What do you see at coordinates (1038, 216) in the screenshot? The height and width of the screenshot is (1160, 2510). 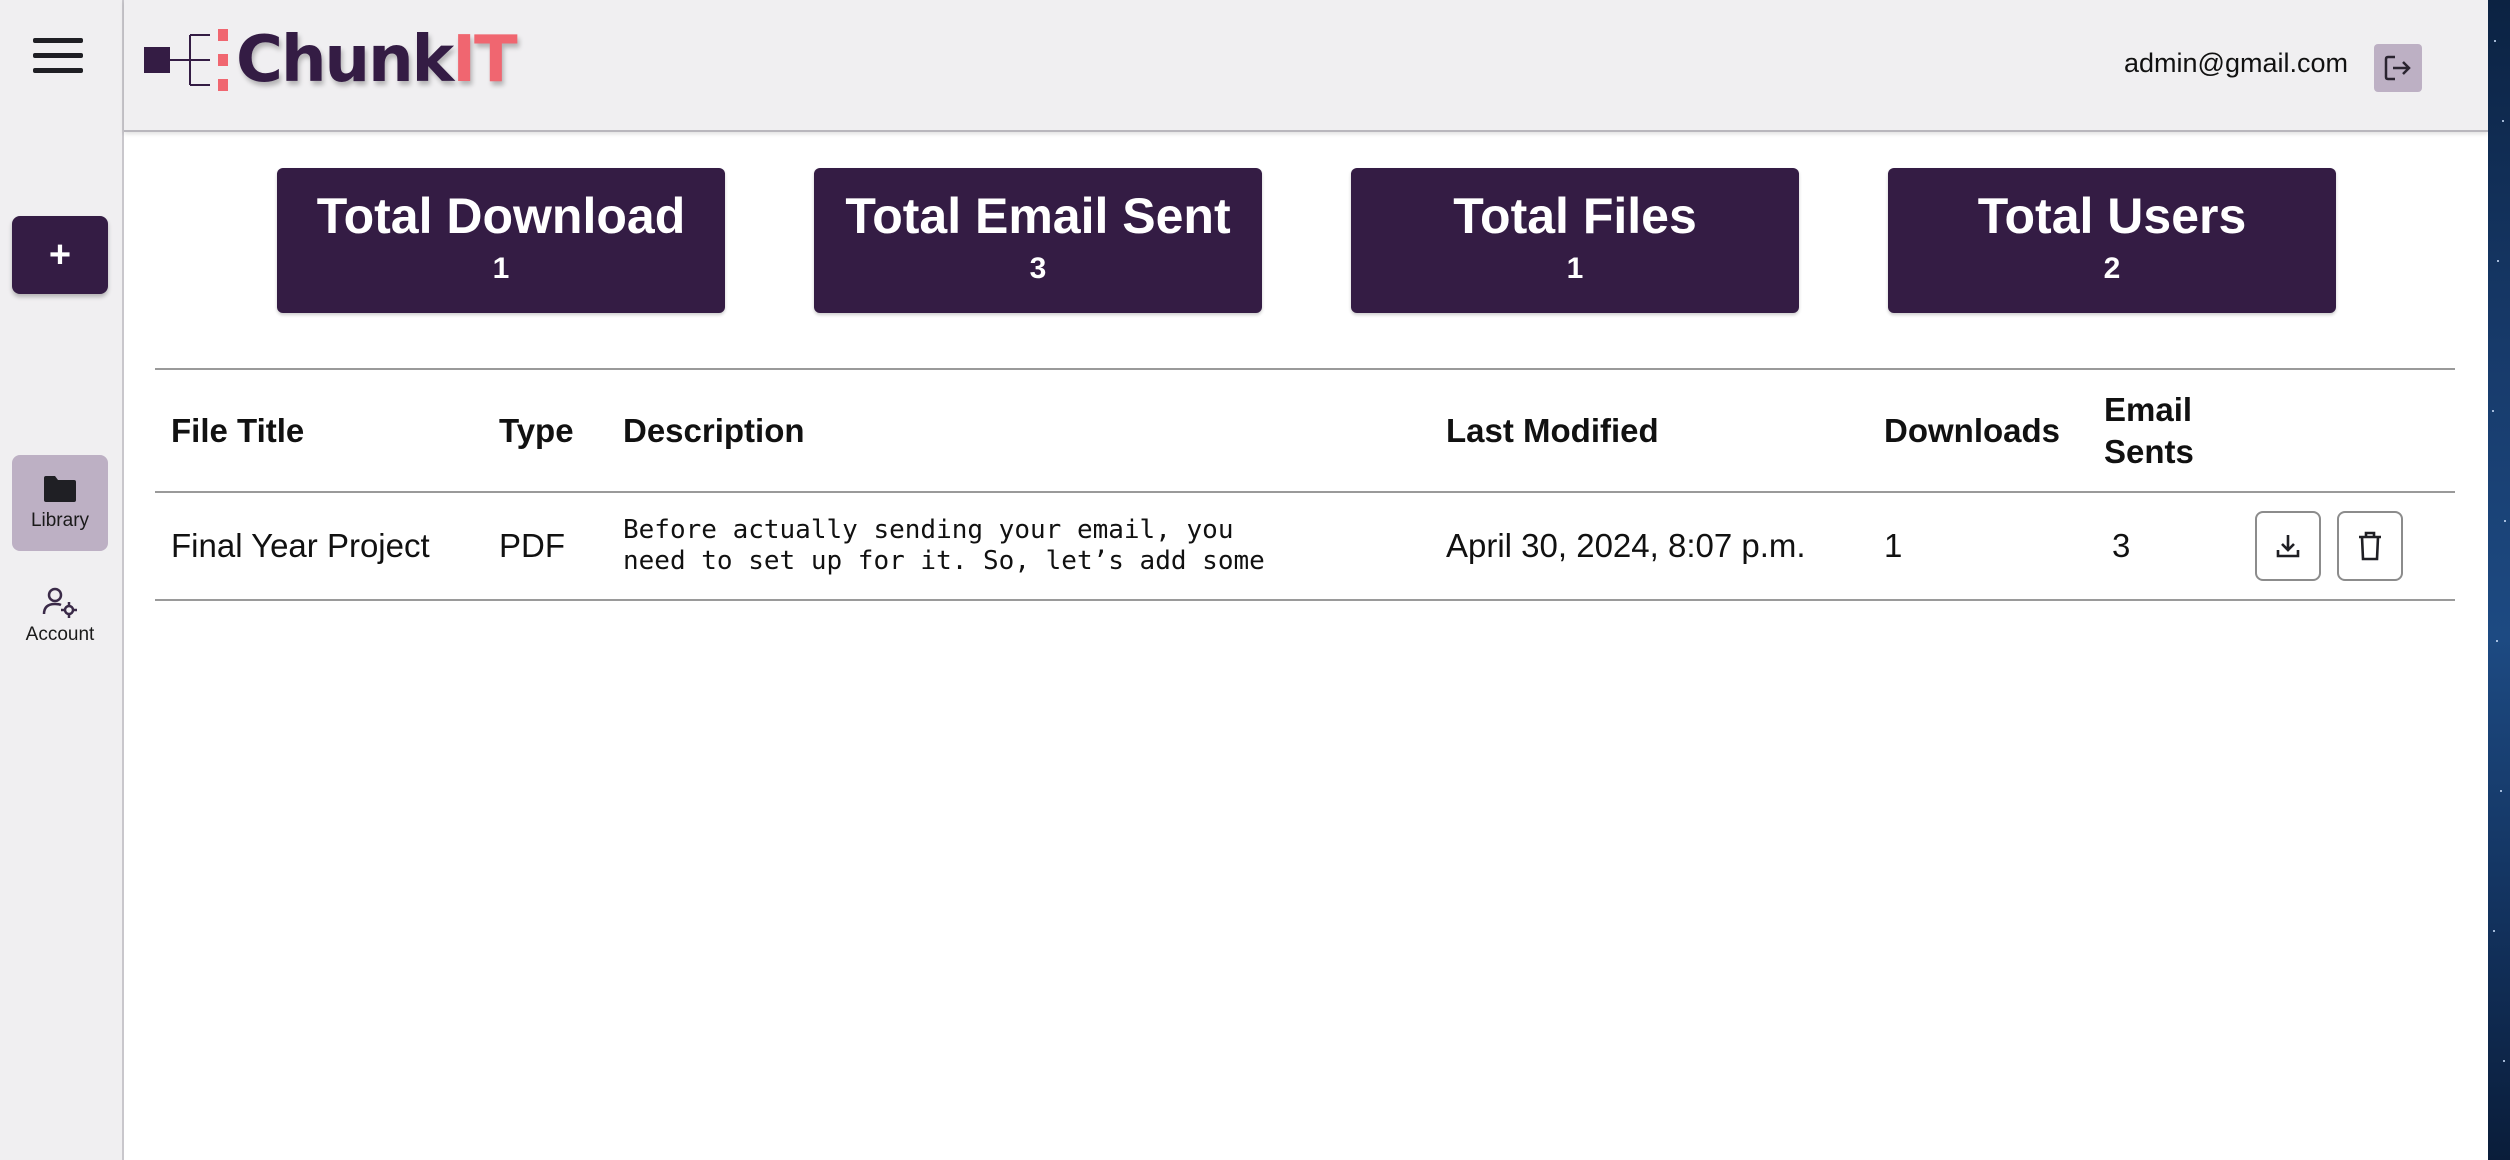 I see `stat-title: Total Email Sent` at bounding box center [1038, 216].